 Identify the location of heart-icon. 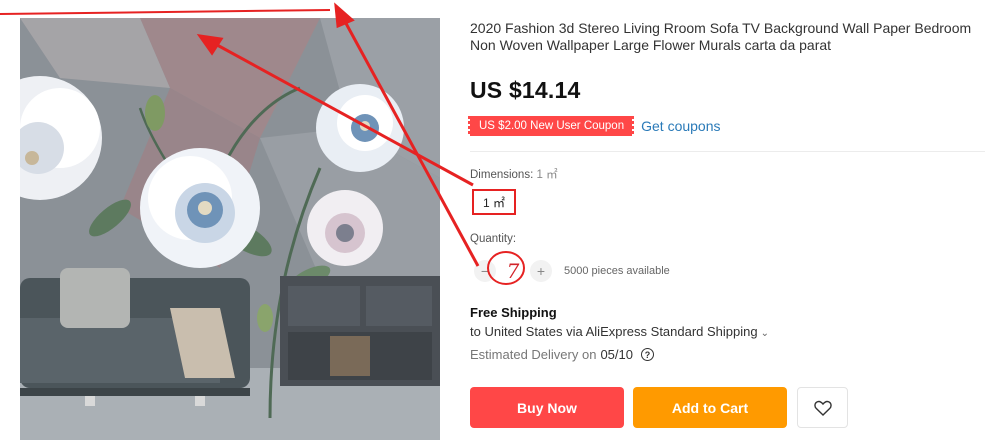
(822, 408).